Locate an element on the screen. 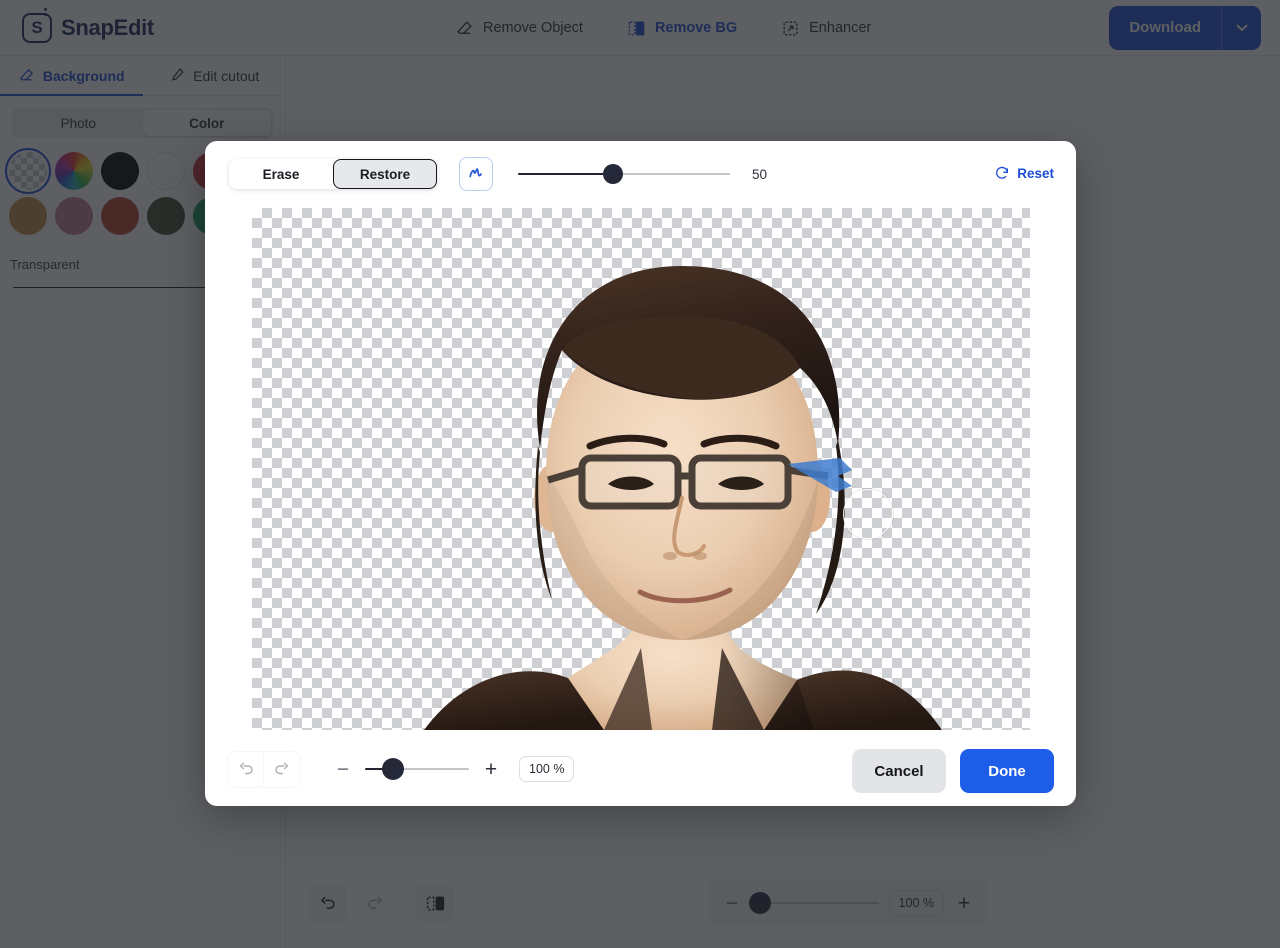  reset-button: Reset is located at coordinates (1024, 173).